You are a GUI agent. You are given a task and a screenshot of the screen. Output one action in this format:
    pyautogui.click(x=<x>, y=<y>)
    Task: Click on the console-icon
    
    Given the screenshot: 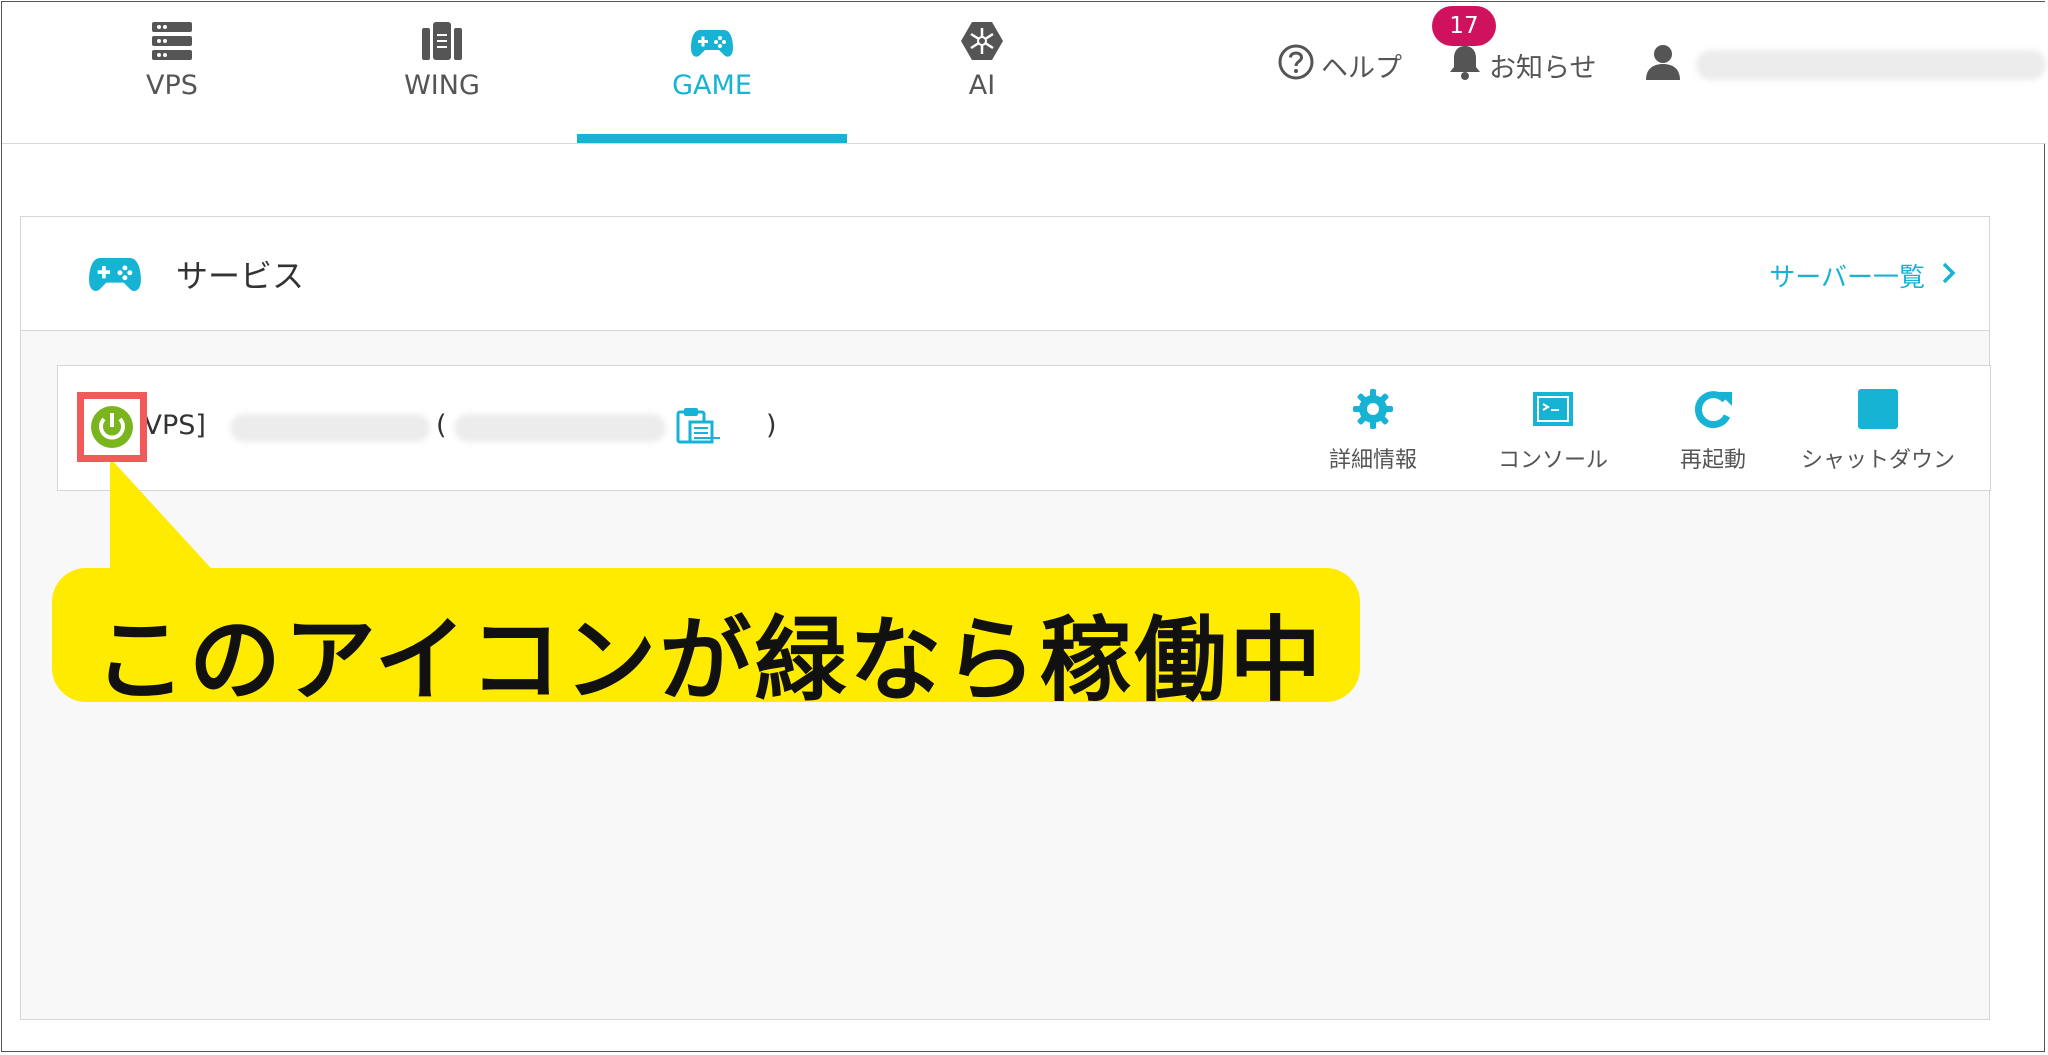 What is the action you would take?
    pyautogui.click(x=1553, y=412)
    